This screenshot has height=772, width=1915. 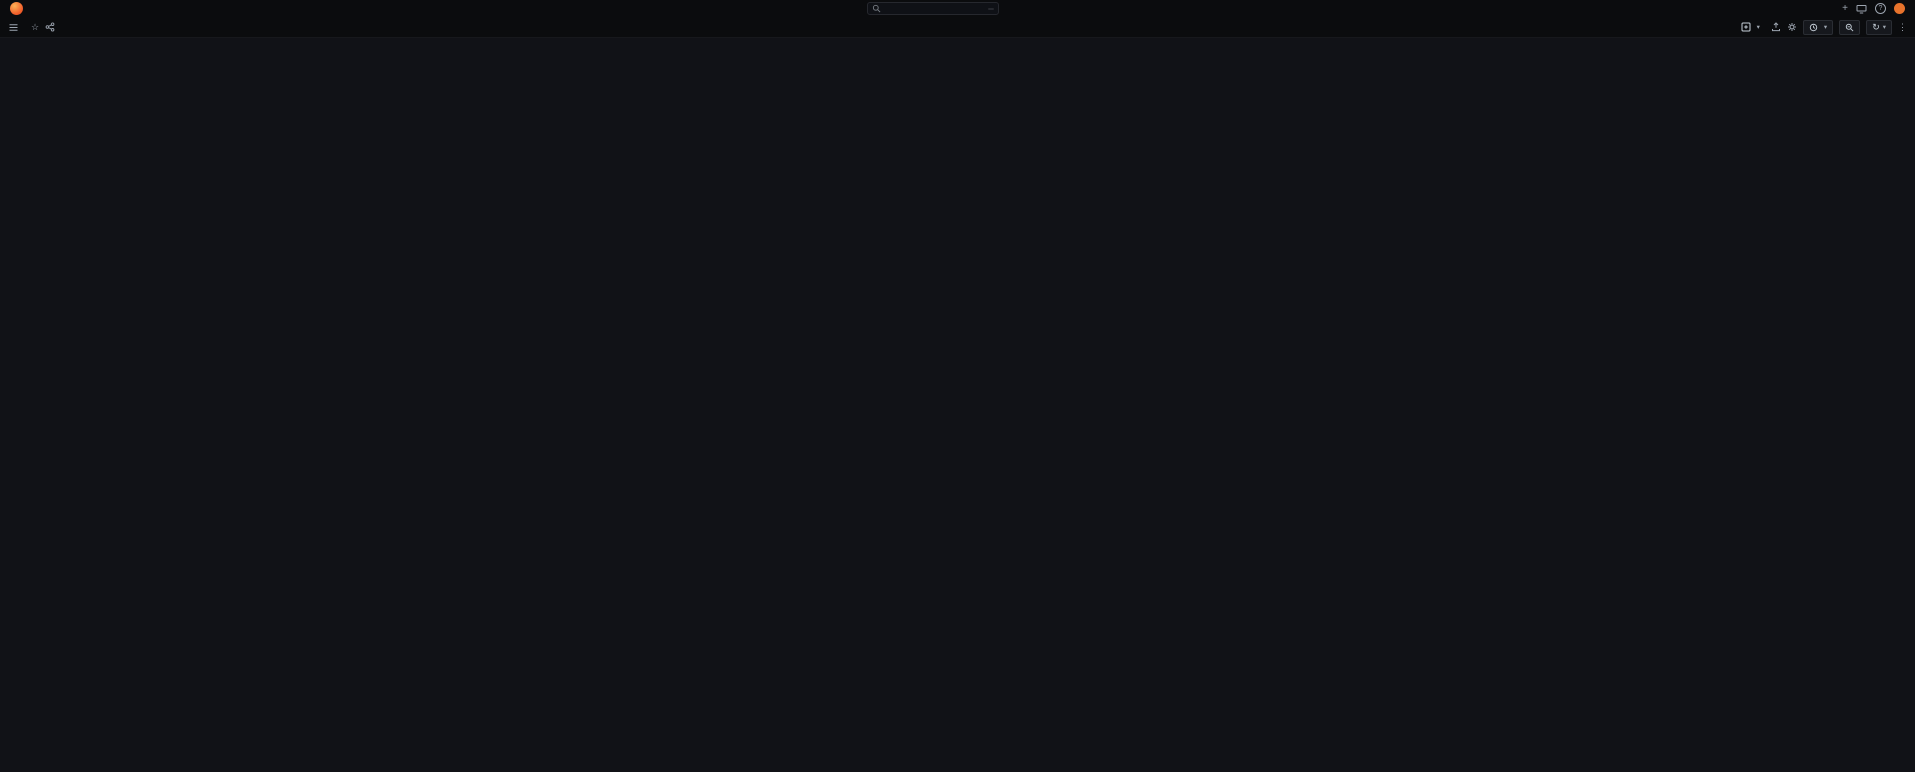 I want to click on grafana-logo, so click(x=16, y=8).